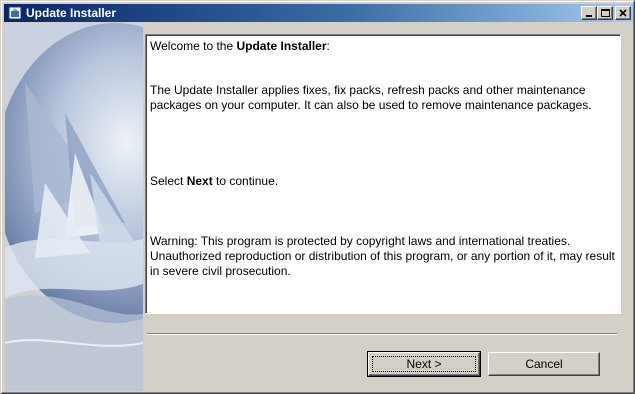 This screenshot has height=394, width=635. I want to click on maximize-button, so click(605, 13).